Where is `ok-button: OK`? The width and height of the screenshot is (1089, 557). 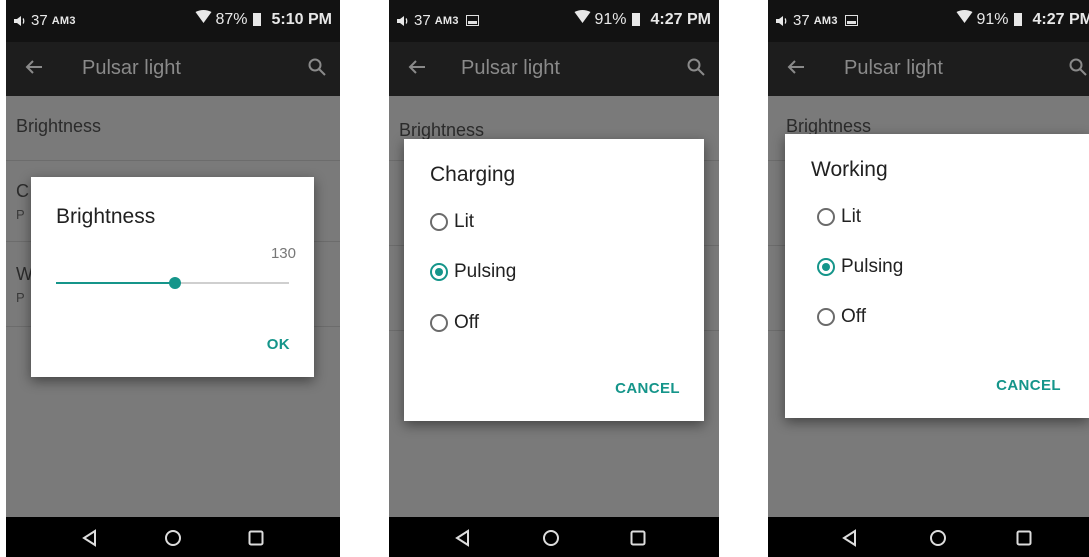
ok-button: OK is located at coordinates (278, 344).